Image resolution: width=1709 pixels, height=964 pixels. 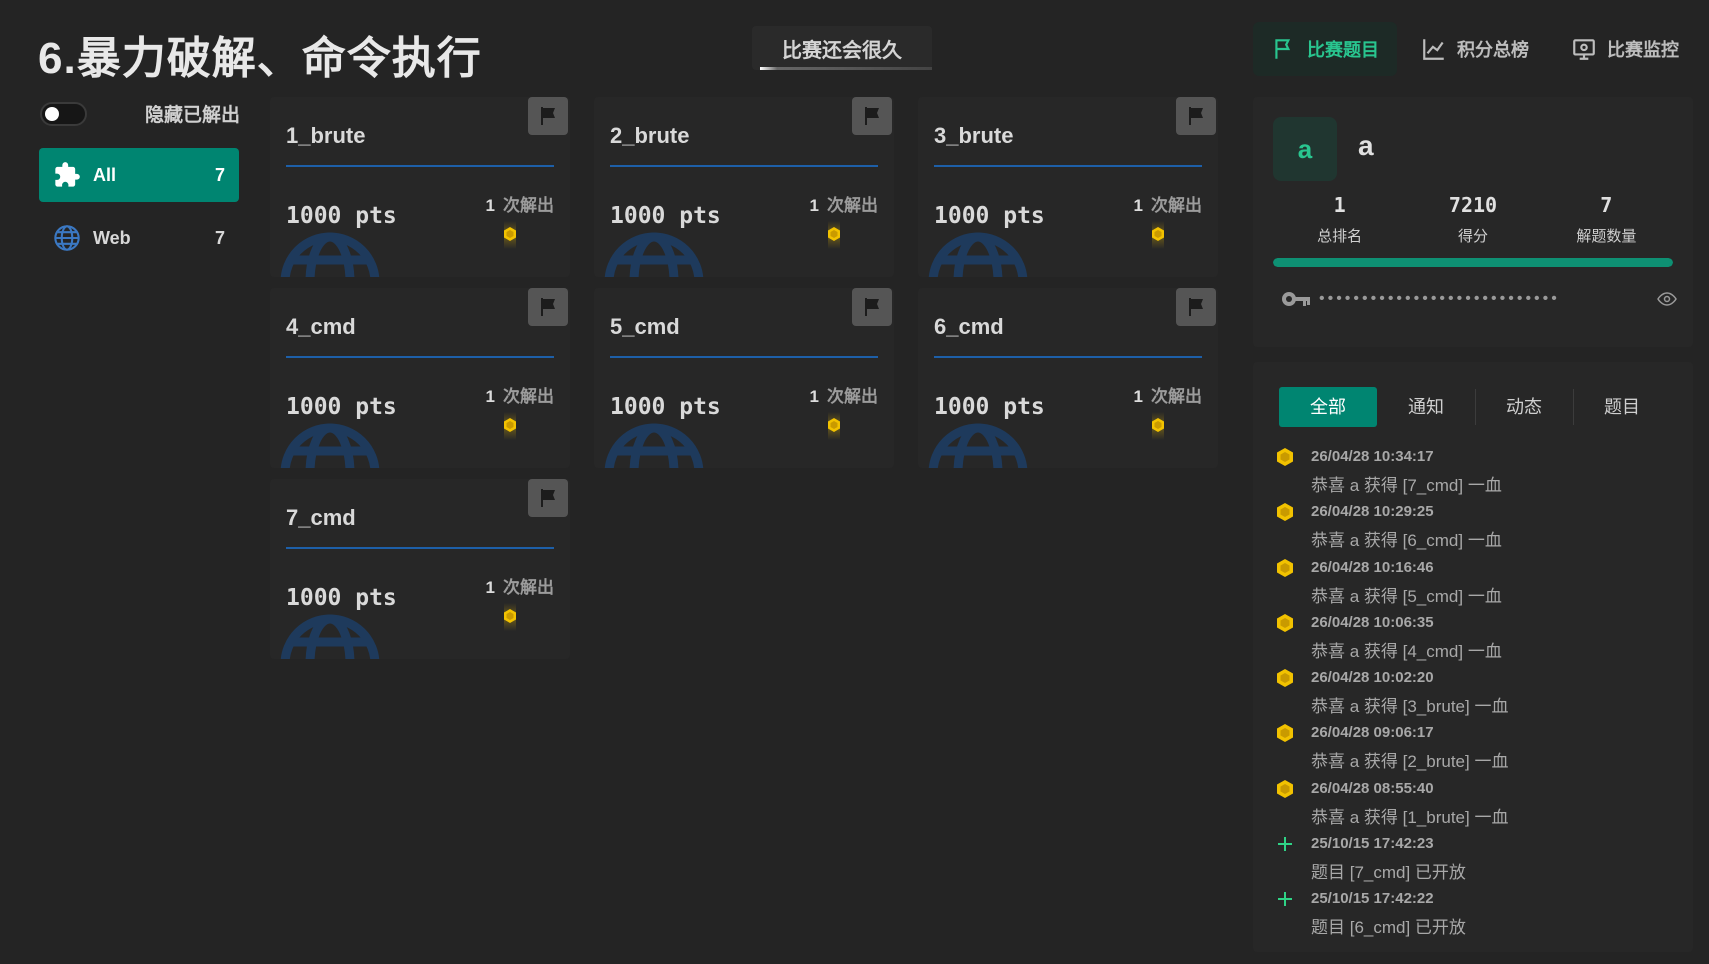 What do you see at coordinates (1391, 695) in the screenshot?
I see `notice-item: 26/04/28 10:02:20 恭喜 a 获得 [3_brute] 一血` at bounding box center [1391, 695].